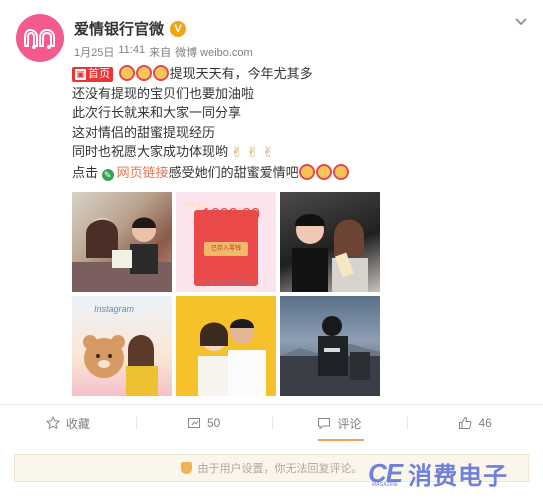  Describe the element at coordinates (341, 440) in the screenshot. I see `comment-tab-indicator` at that location.